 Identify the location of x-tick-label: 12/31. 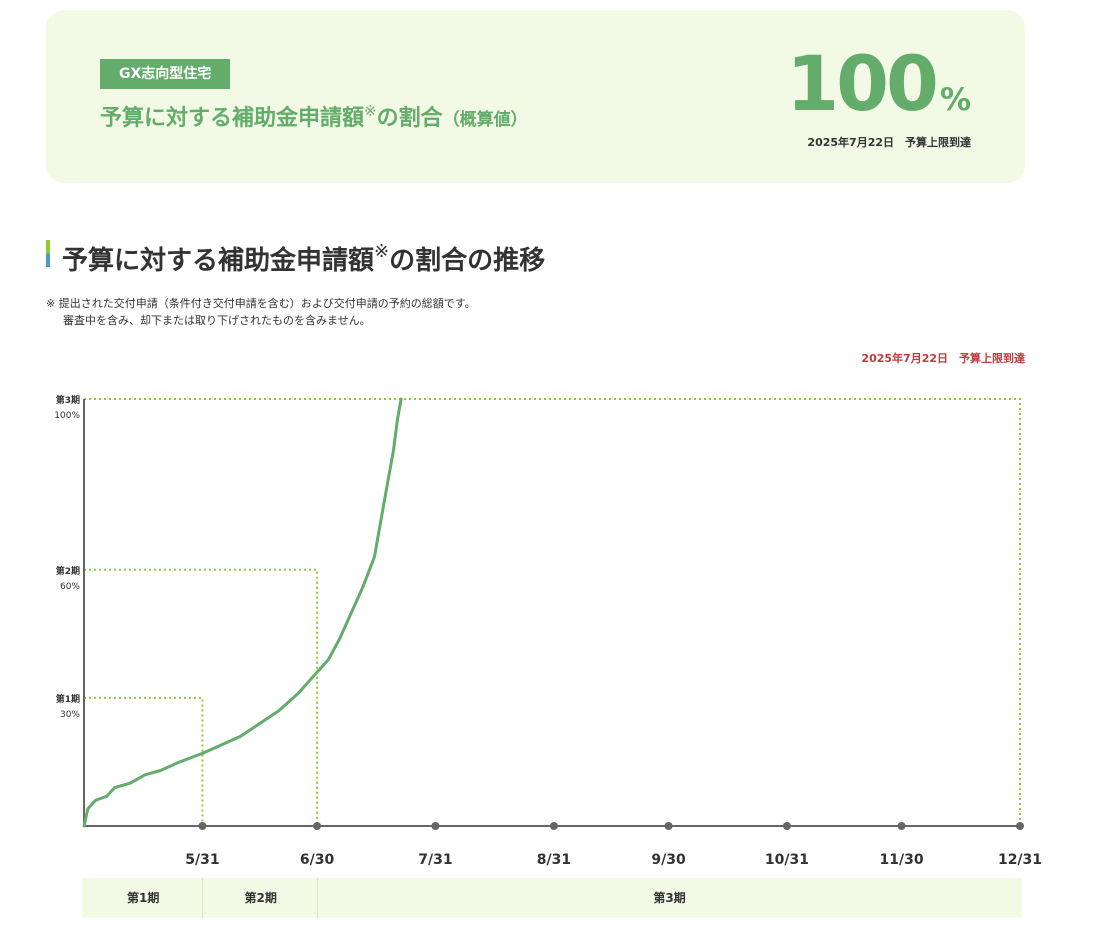
(1020, 860).